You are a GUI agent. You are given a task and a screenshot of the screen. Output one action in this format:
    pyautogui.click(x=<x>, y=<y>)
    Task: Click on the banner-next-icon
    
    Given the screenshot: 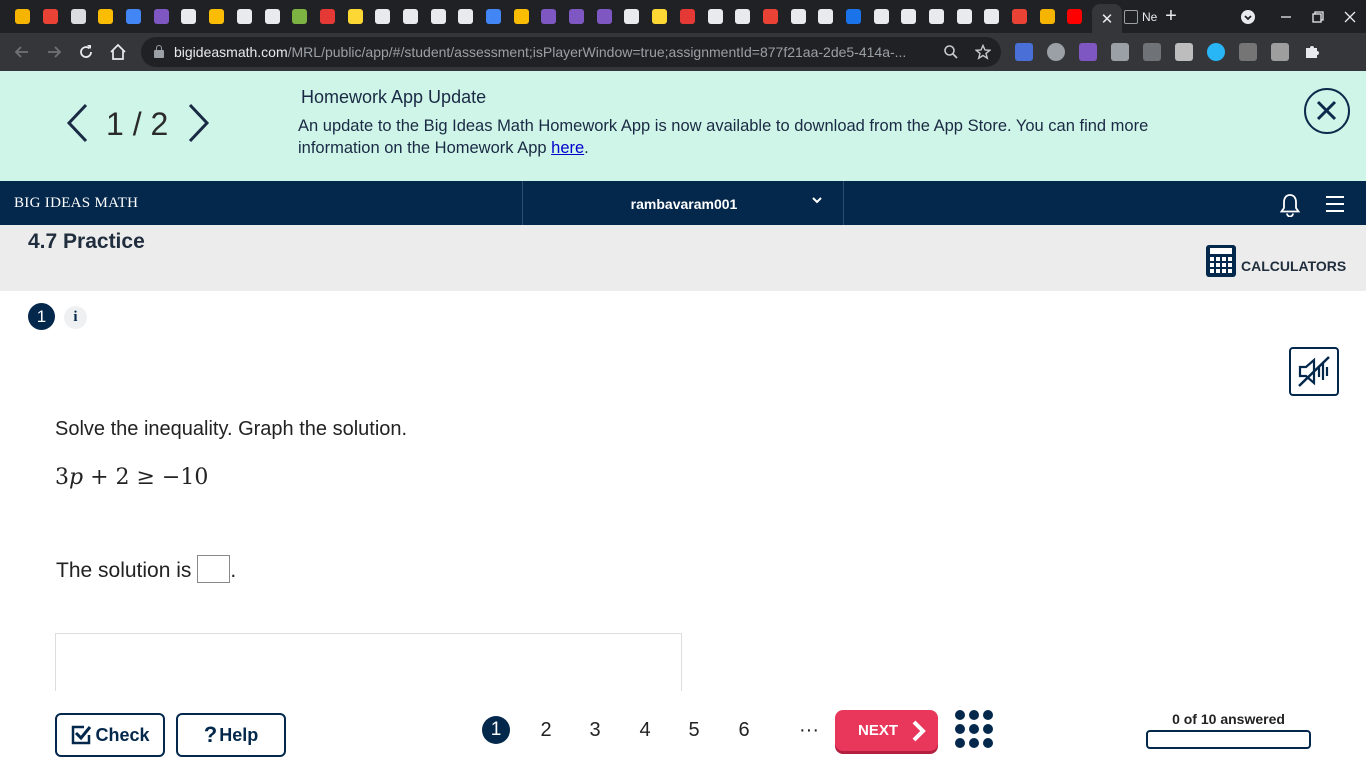 What is the action you would take?
    pyautogui.click(x=199, y=123)
    